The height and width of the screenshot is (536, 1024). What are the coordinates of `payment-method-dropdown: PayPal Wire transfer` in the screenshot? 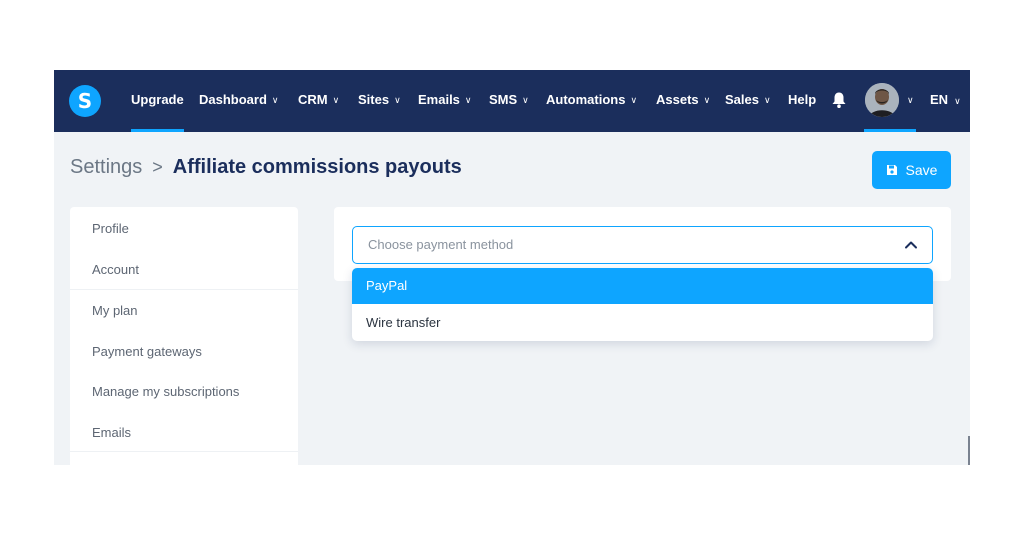 It's located at (642, 304).